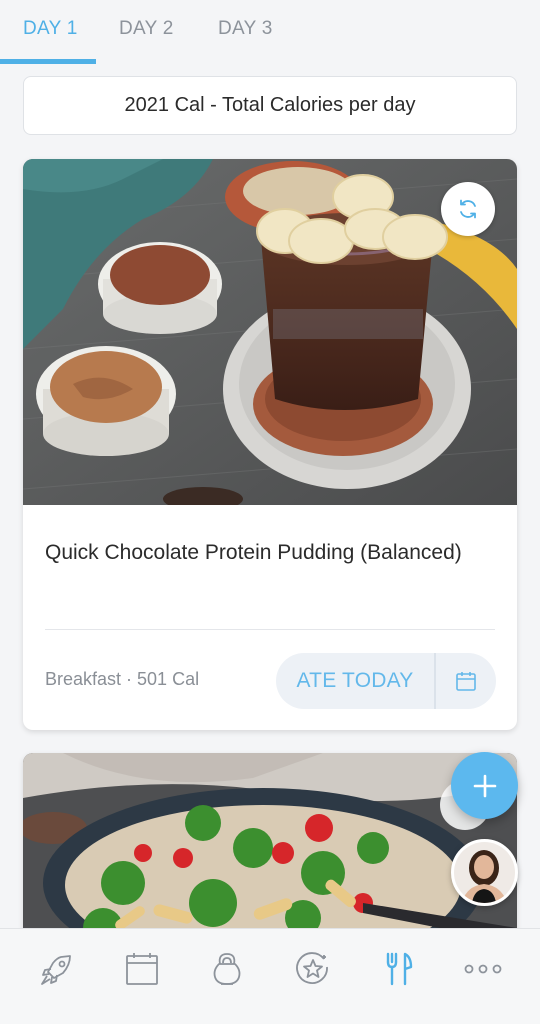 Image resolution: width=540 pixels, height=1024 pixels. Describe the element at coordinates (146, 29) in the screenshot. I see `tab-day-2: DAY 2` at that location.